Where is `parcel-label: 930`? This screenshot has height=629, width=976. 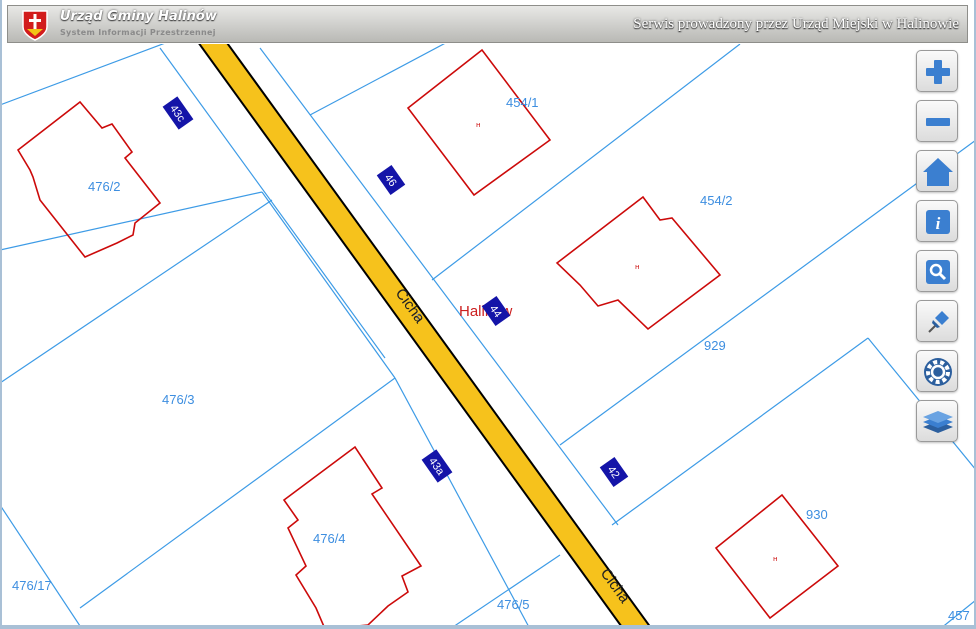
parcel-label: 930 is located at coordinates (817, 514).